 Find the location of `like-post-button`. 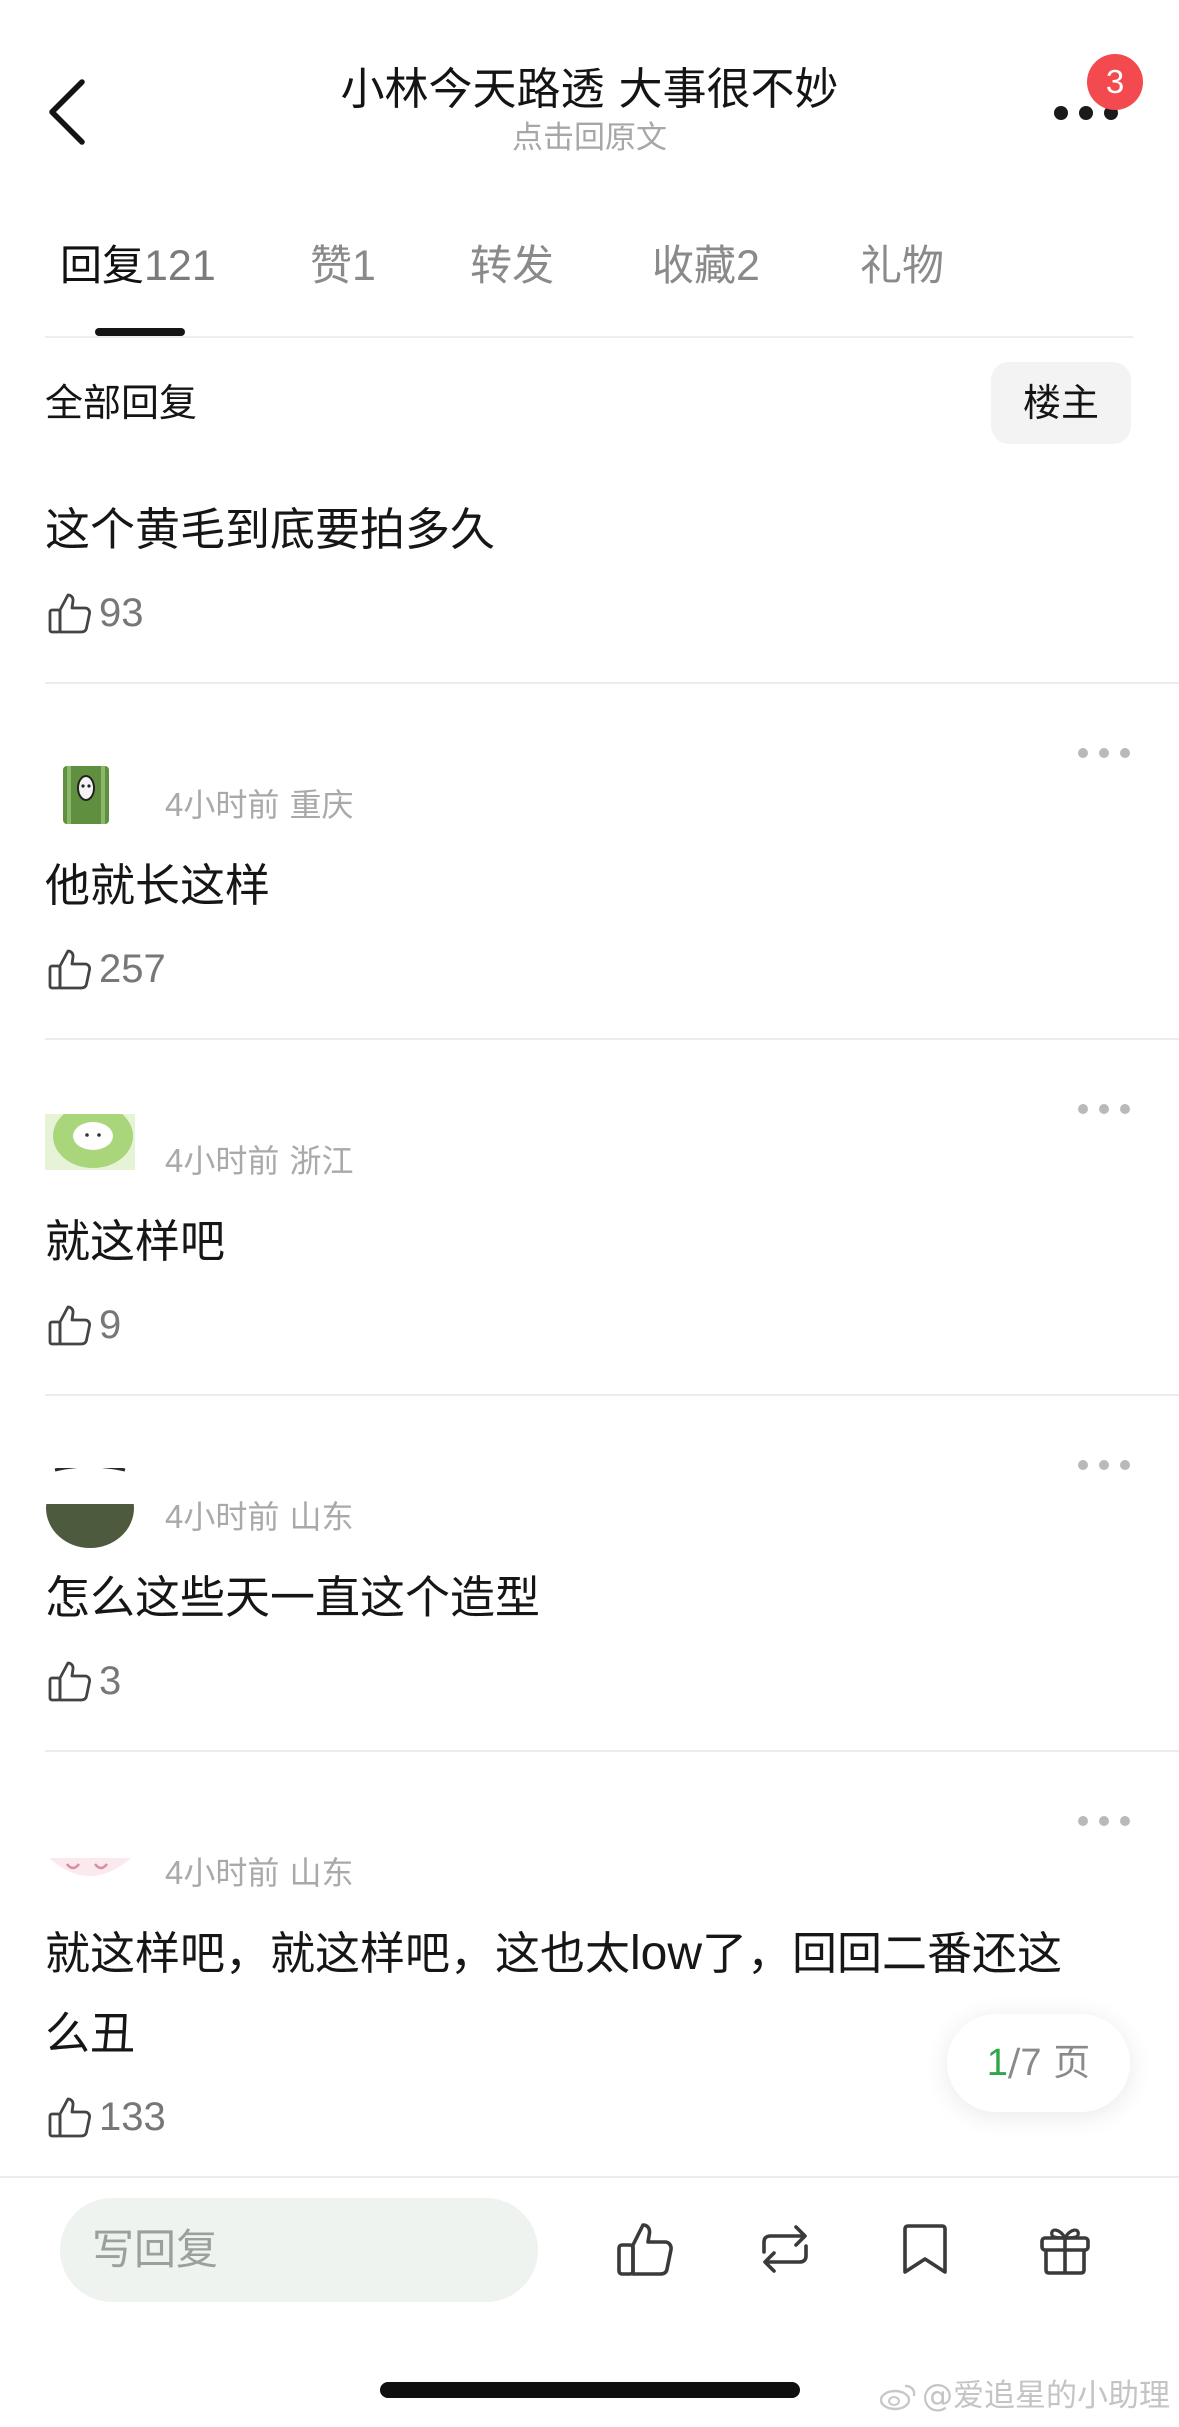

like-post-button is located at coordinates (645, 2249).